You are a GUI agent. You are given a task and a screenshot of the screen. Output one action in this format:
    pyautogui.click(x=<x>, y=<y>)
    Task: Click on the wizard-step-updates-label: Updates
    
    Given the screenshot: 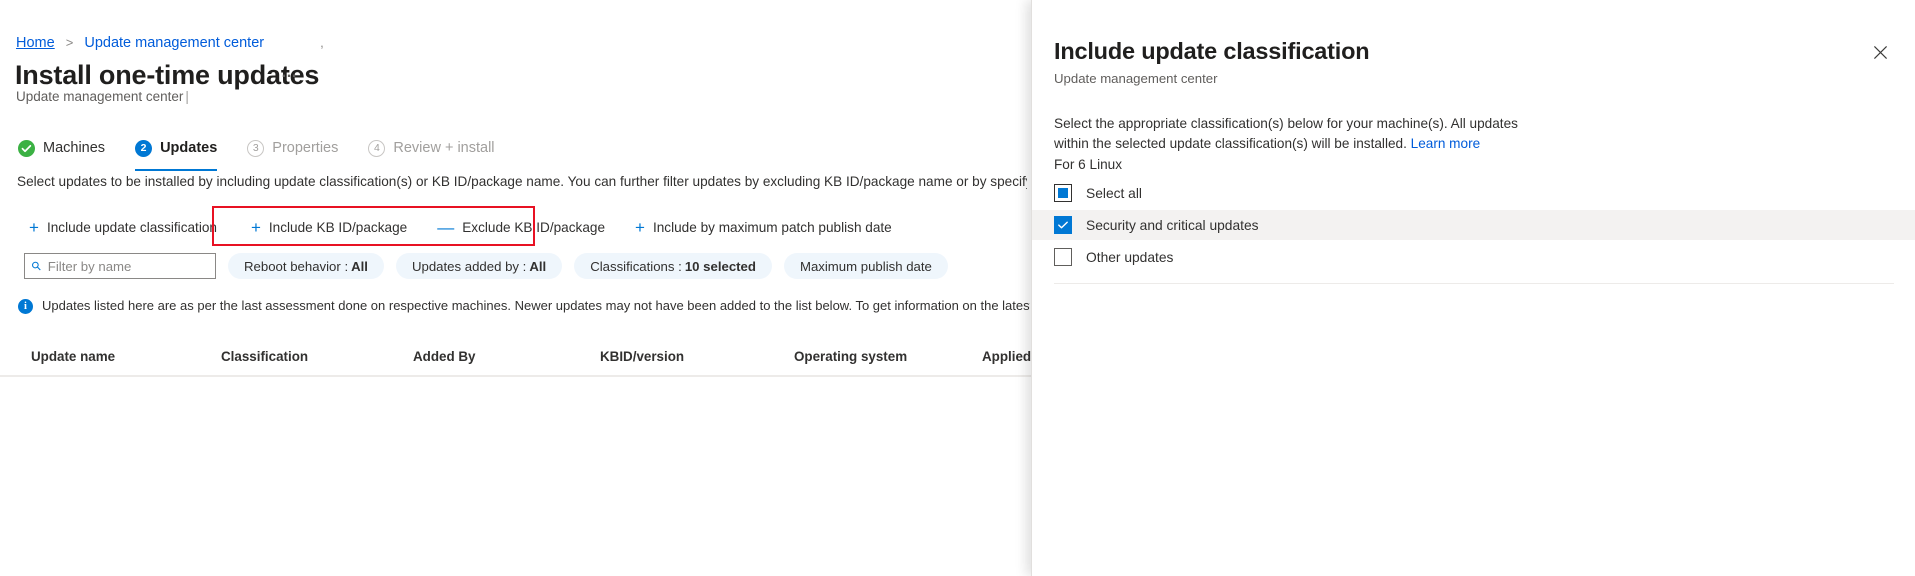 What is the action you would take?
    pyautogui.click(x=189, y=148)
    